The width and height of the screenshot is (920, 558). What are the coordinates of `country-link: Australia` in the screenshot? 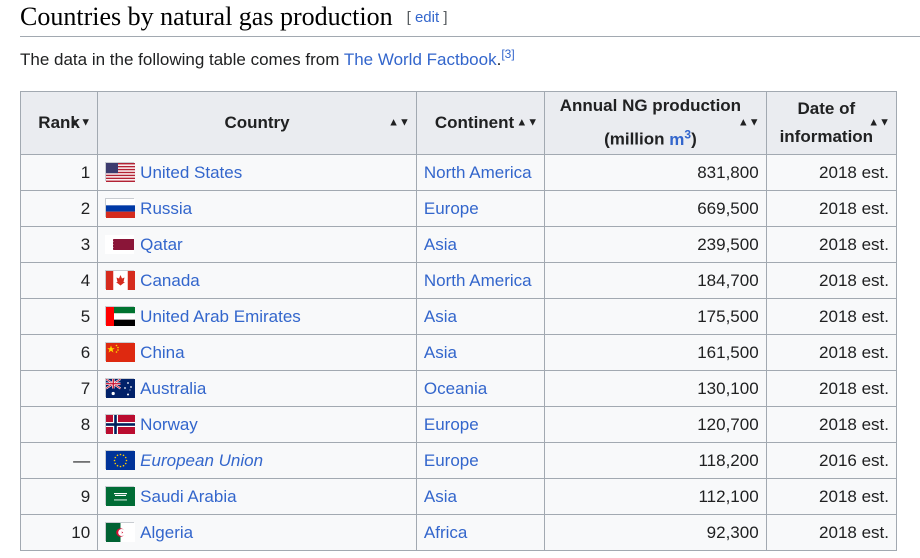 It's located at (173, 388).